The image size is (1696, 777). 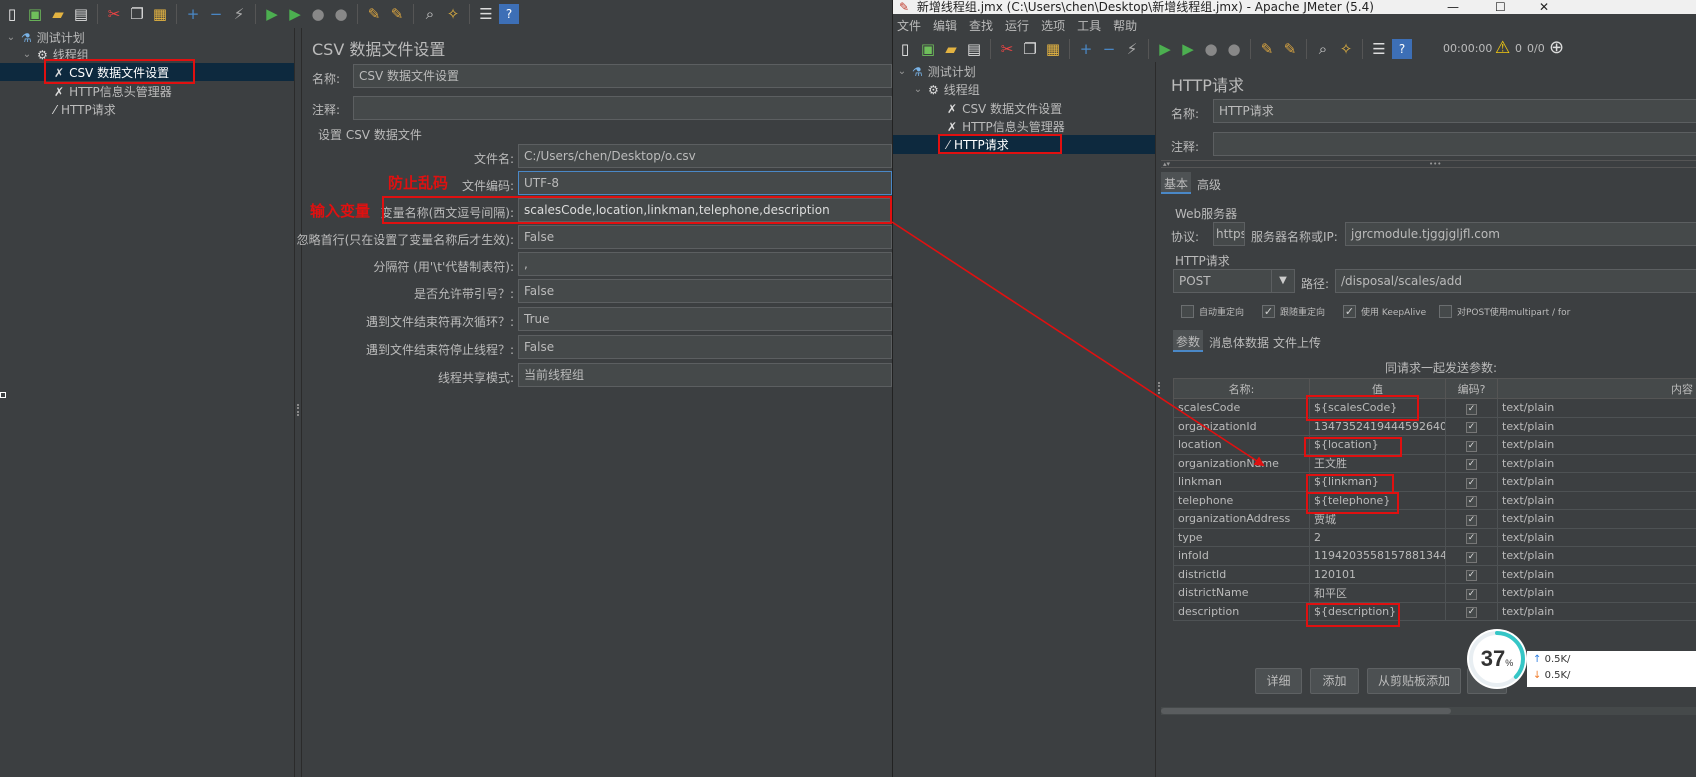 I want to click on cpu-gauge: 37%, so click(x=1497, y=659).